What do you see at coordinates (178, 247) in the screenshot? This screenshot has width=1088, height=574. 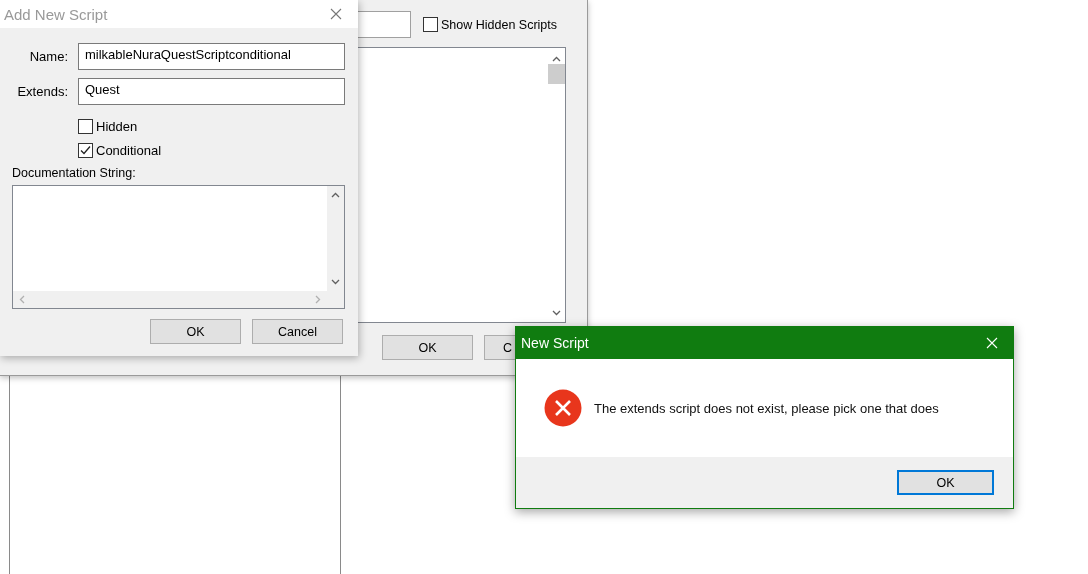 I see `text-area` at bounding box center [178, 247].